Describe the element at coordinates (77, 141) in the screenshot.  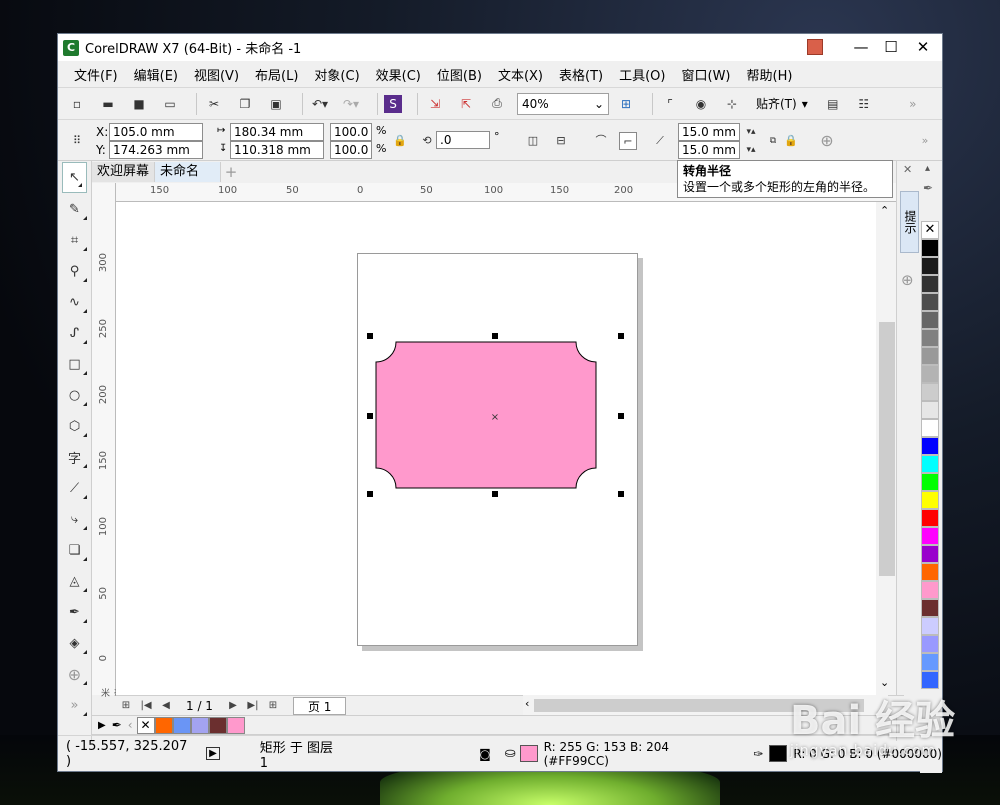
I see `reference-point-icon: ⠿` at that location.